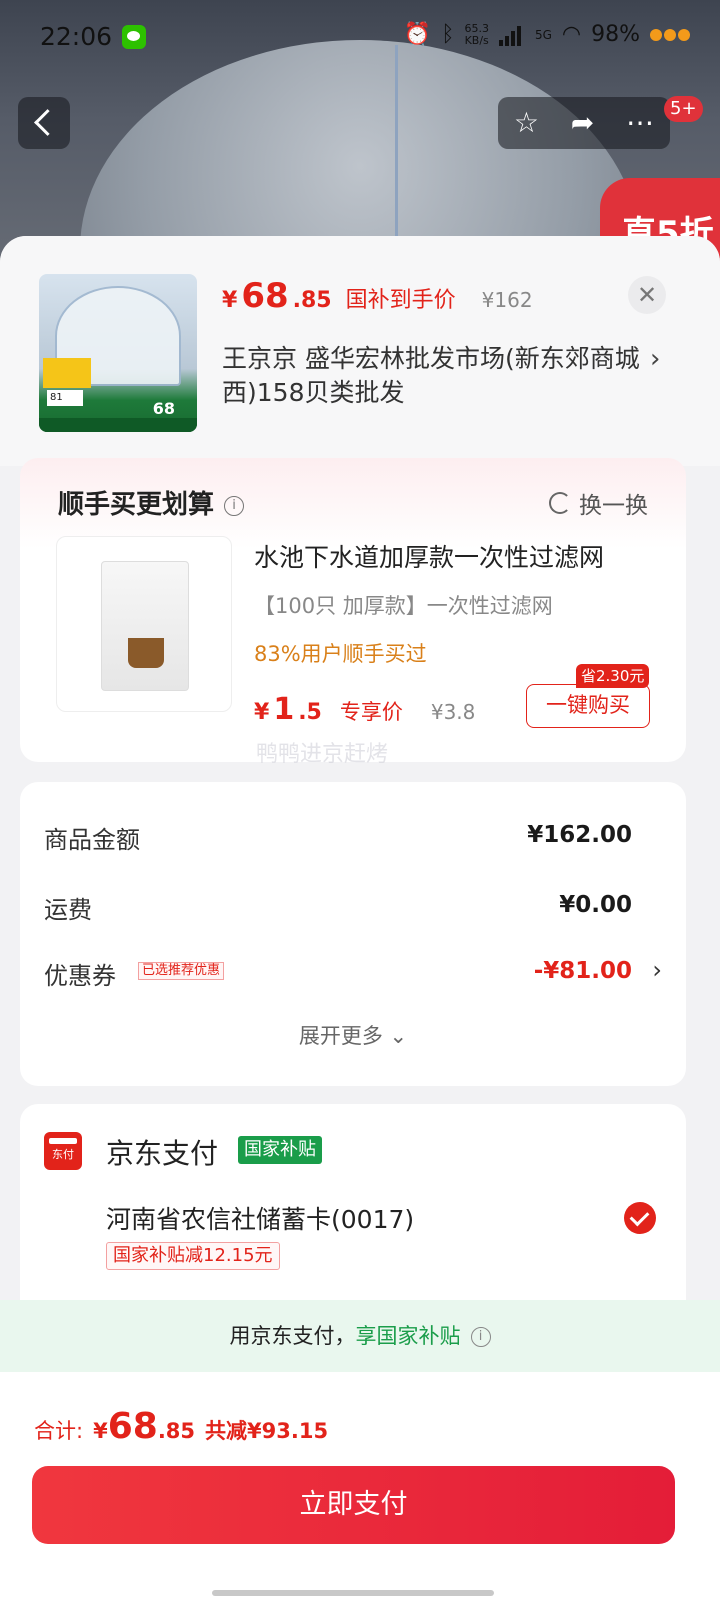 This screenshot has width=720, height=1600. Describe the element at coordinates (579, 835) in the screenshot. I see `goods-amount: ¥162.00` at that location.